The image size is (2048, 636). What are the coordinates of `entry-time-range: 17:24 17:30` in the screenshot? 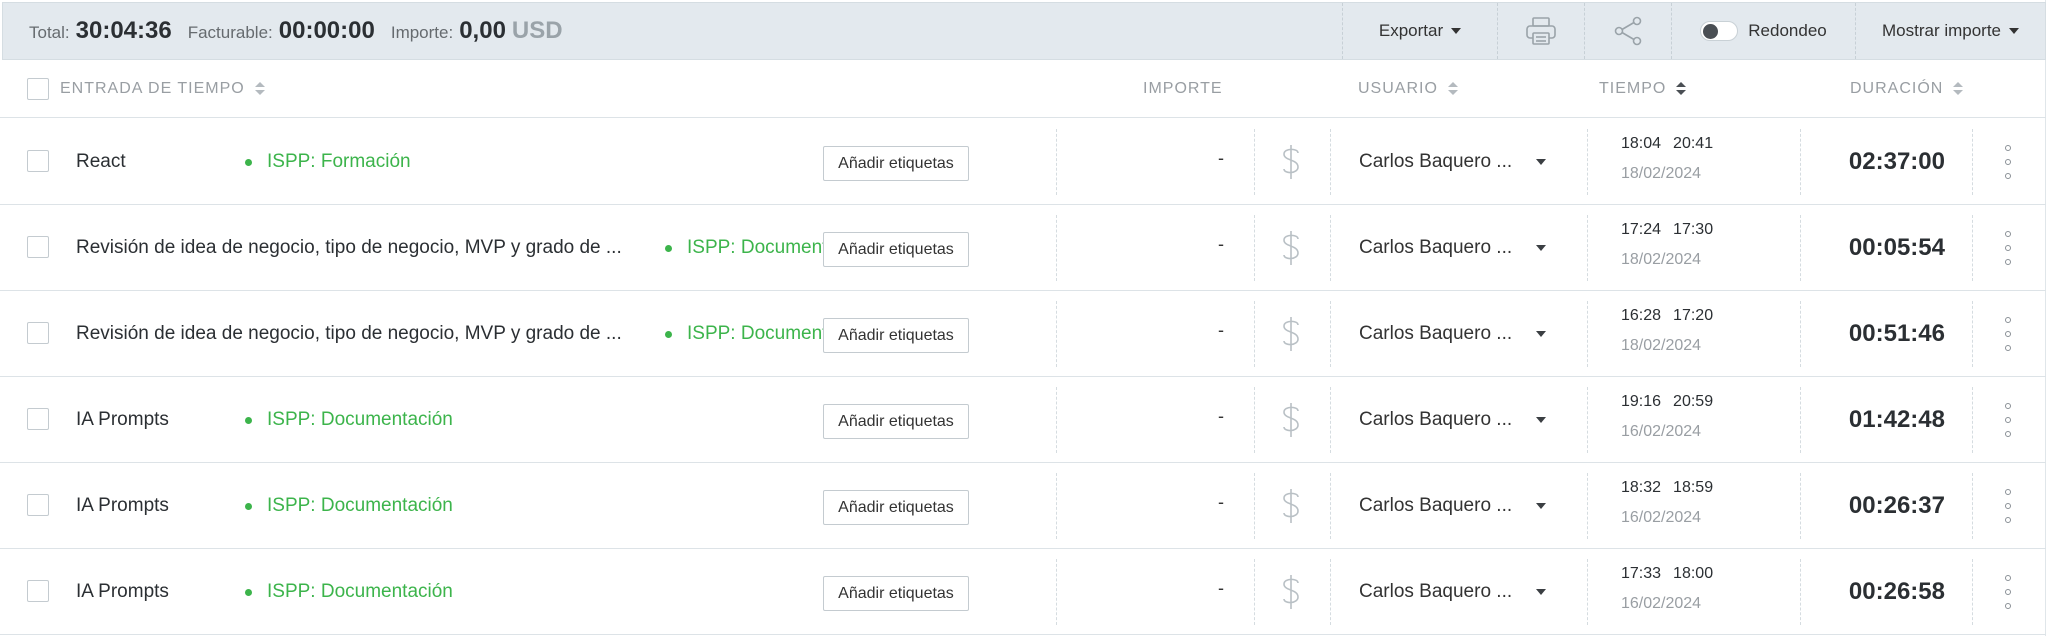 It's located at (1667, 230).